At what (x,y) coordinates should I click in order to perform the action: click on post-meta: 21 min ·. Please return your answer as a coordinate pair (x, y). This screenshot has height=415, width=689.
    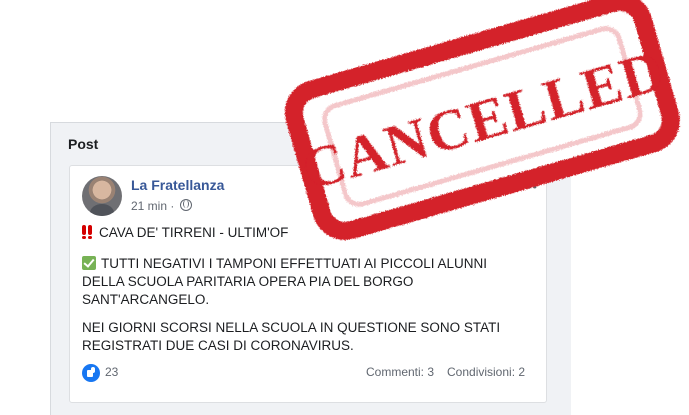
    Looking at the image, I should click on (161, 206).